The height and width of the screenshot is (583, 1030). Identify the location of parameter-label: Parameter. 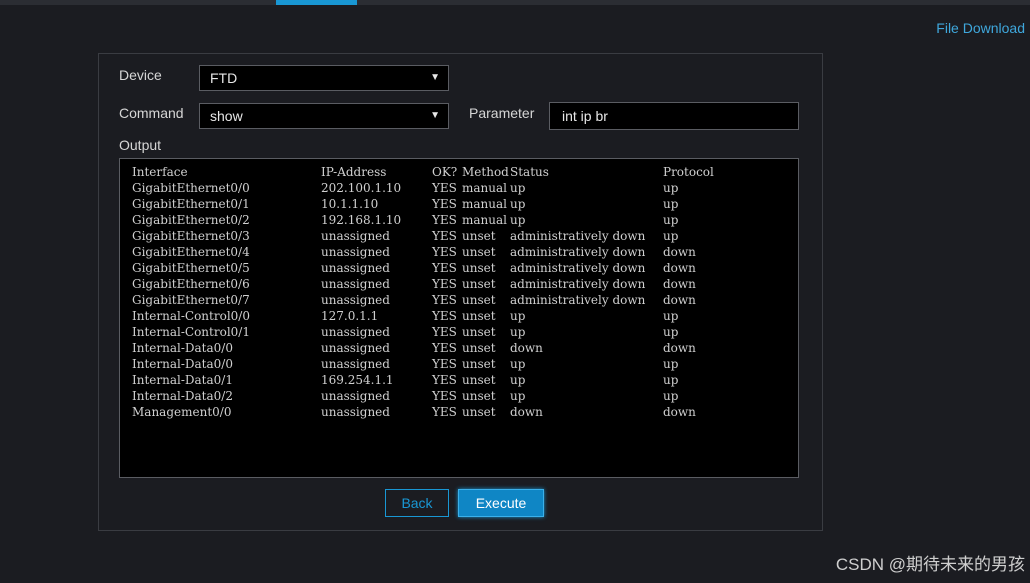
(502, 113).